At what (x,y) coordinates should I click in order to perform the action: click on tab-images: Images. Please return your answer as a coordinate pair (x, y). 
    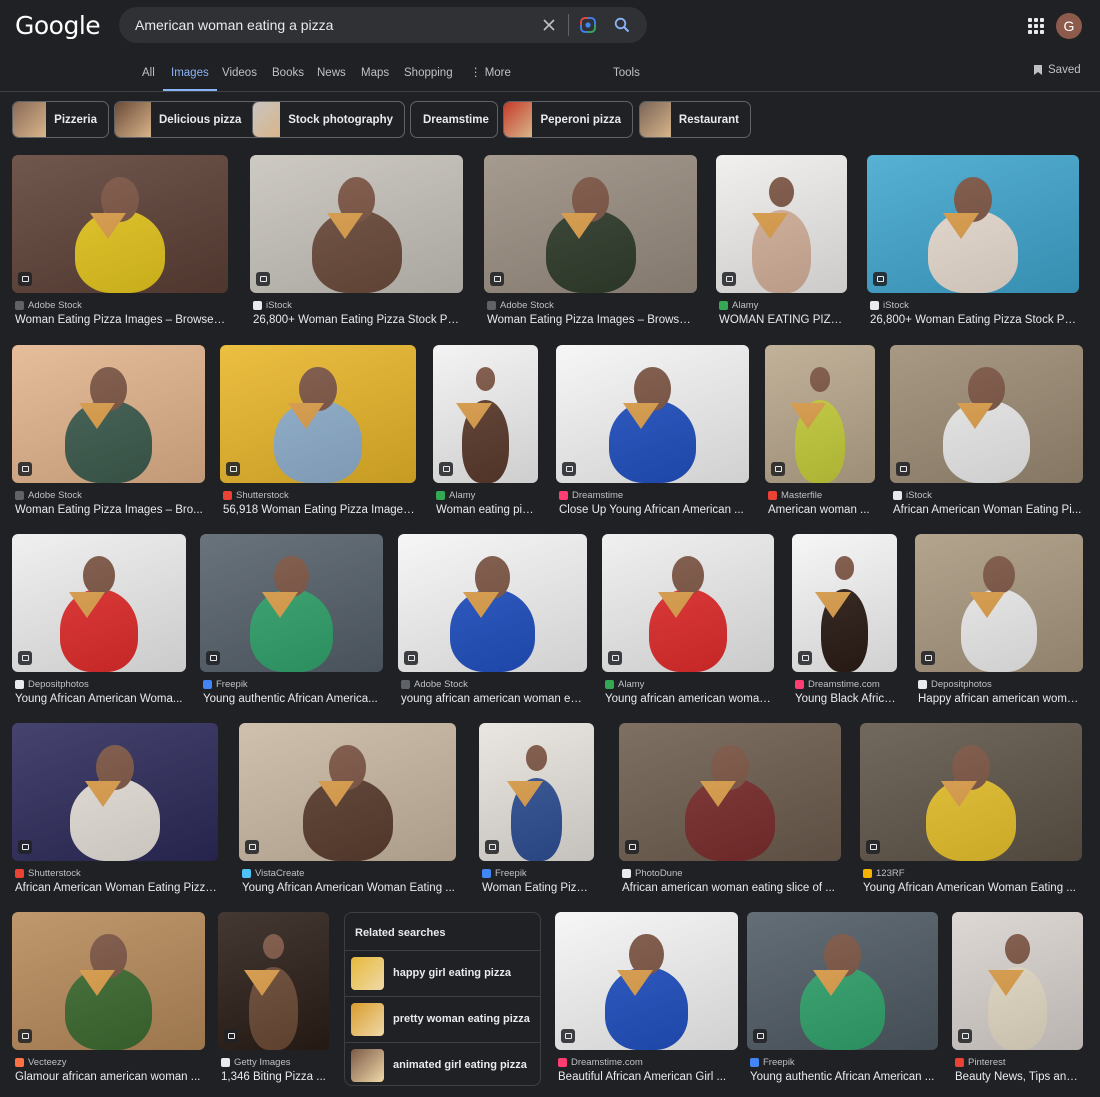
    Looking at the image, I should click on (190, 79).